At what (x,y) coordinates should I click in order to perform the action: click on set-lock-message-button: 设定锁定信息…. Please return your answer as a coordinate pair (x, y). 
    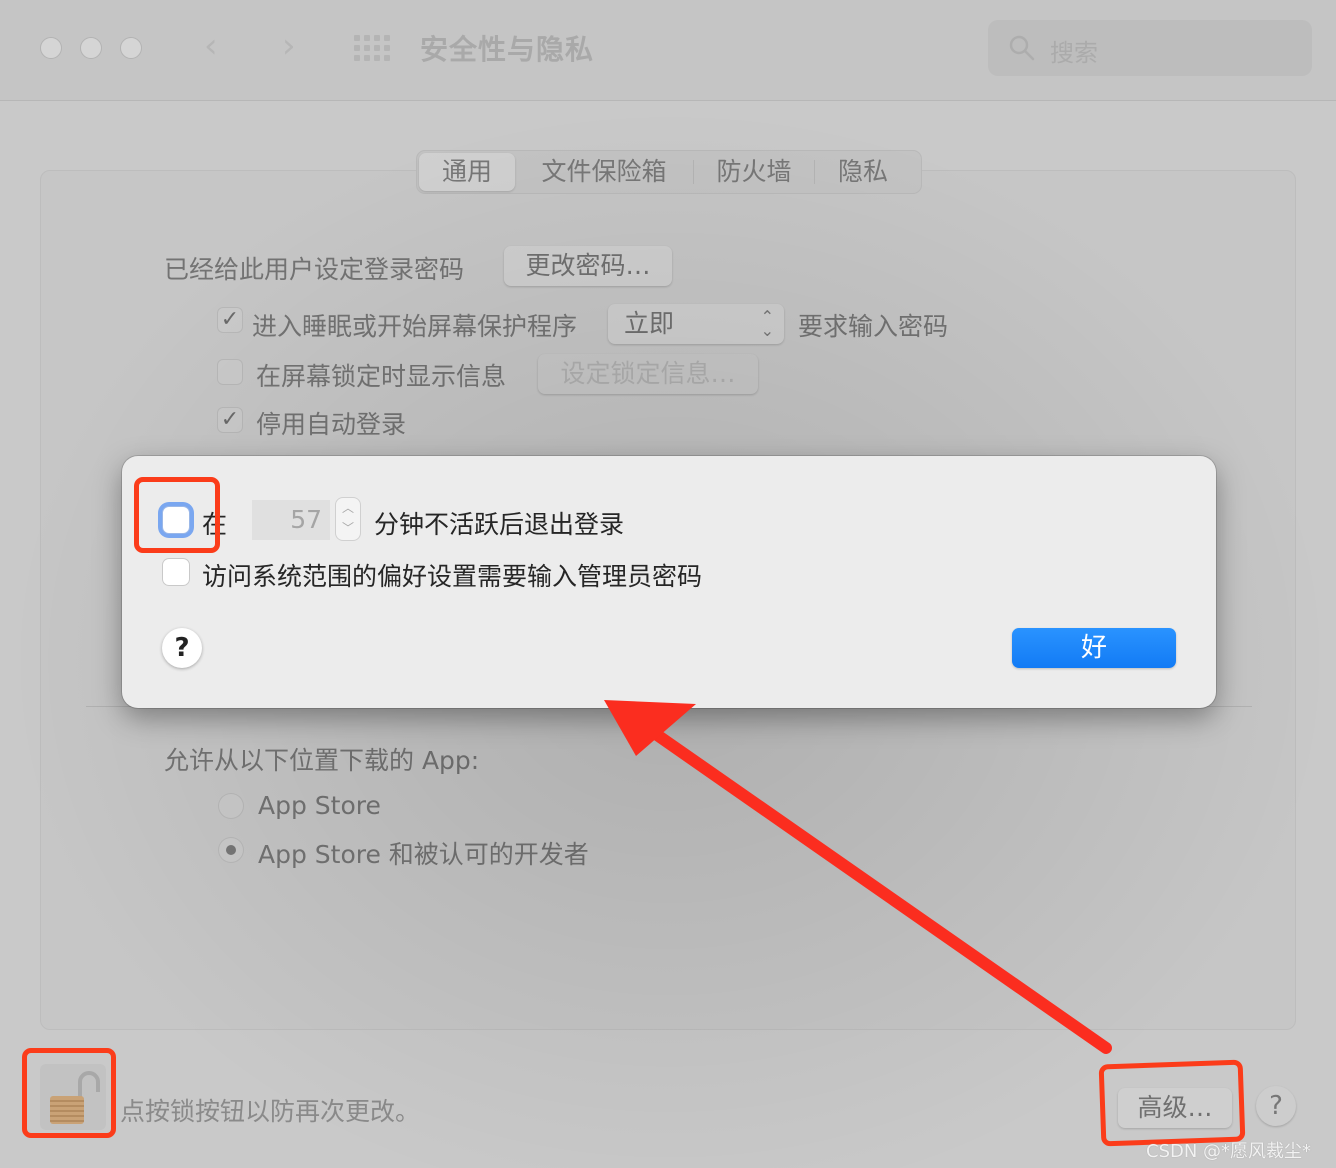
    Looking at the image, I should click on (648, 374).